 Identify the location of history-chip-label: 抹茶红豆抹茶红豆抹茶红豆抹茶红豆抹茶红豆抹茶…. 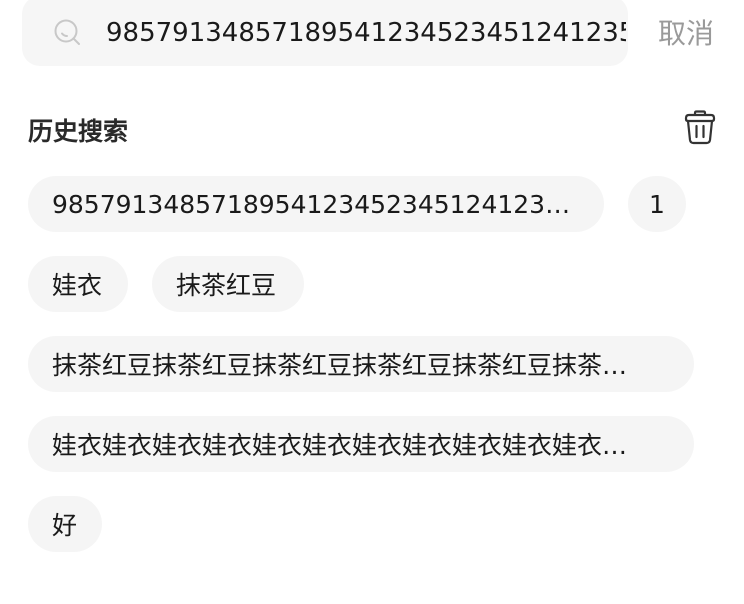
(340, 365).